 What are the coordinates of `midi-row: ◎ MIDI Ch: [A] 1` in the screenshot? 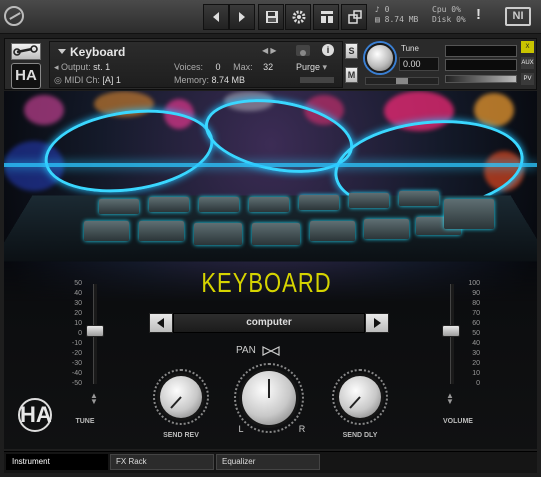 It's located at (87, 80).